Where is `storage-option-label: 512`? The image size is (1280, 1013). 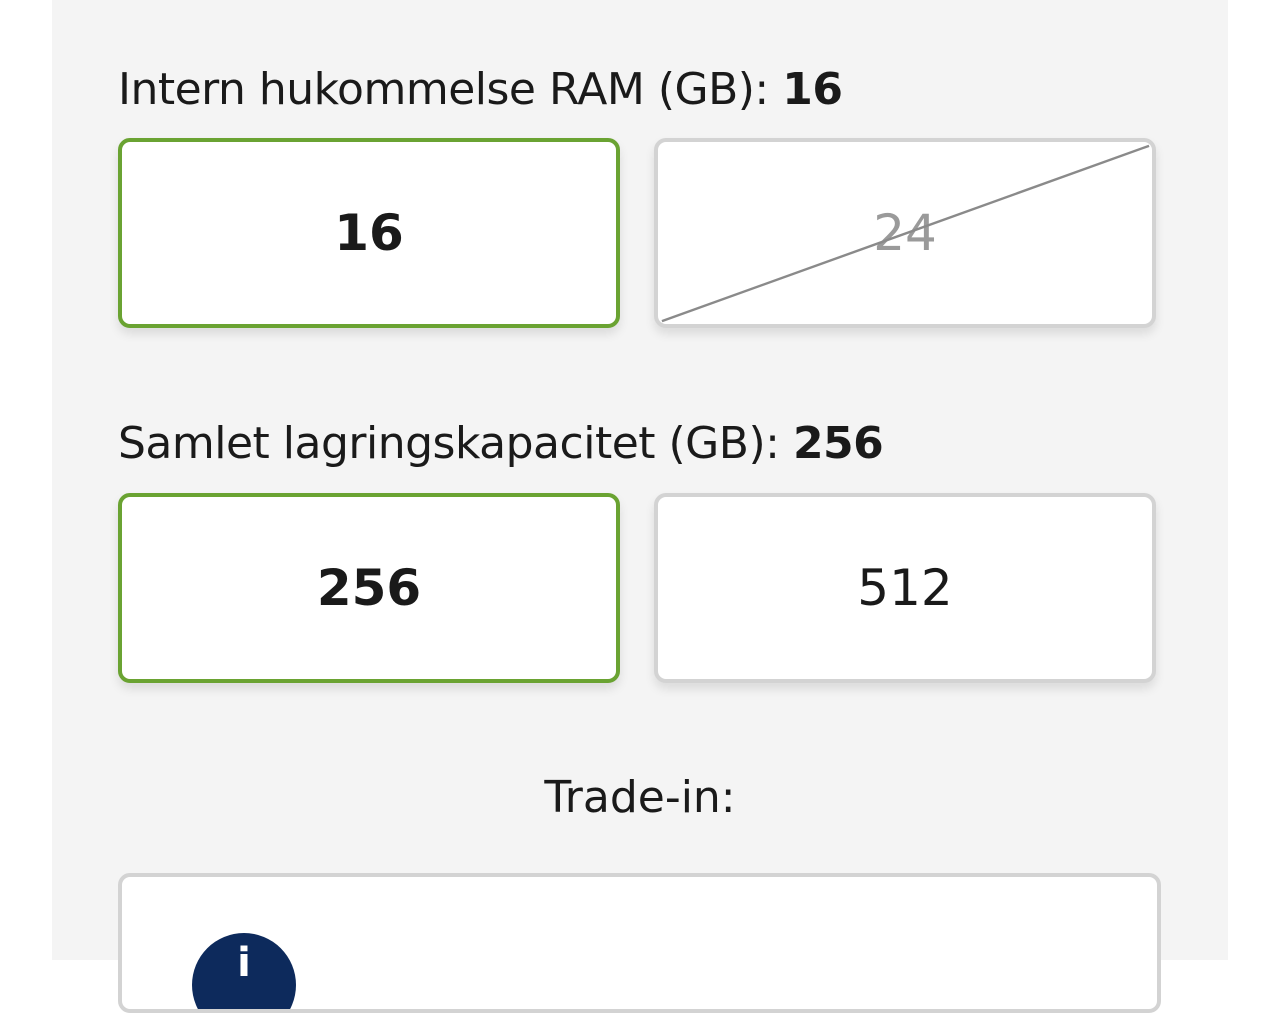 storage-option-label: 512 is located at coordinates (905, 588).